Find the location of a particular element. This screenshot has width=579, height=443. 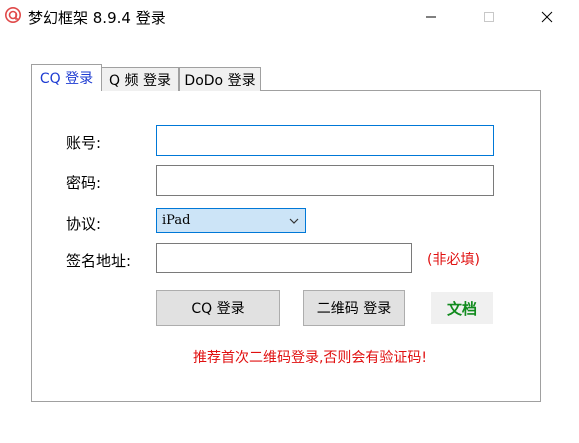

sign-address-input is located at coordinates (284, 258).